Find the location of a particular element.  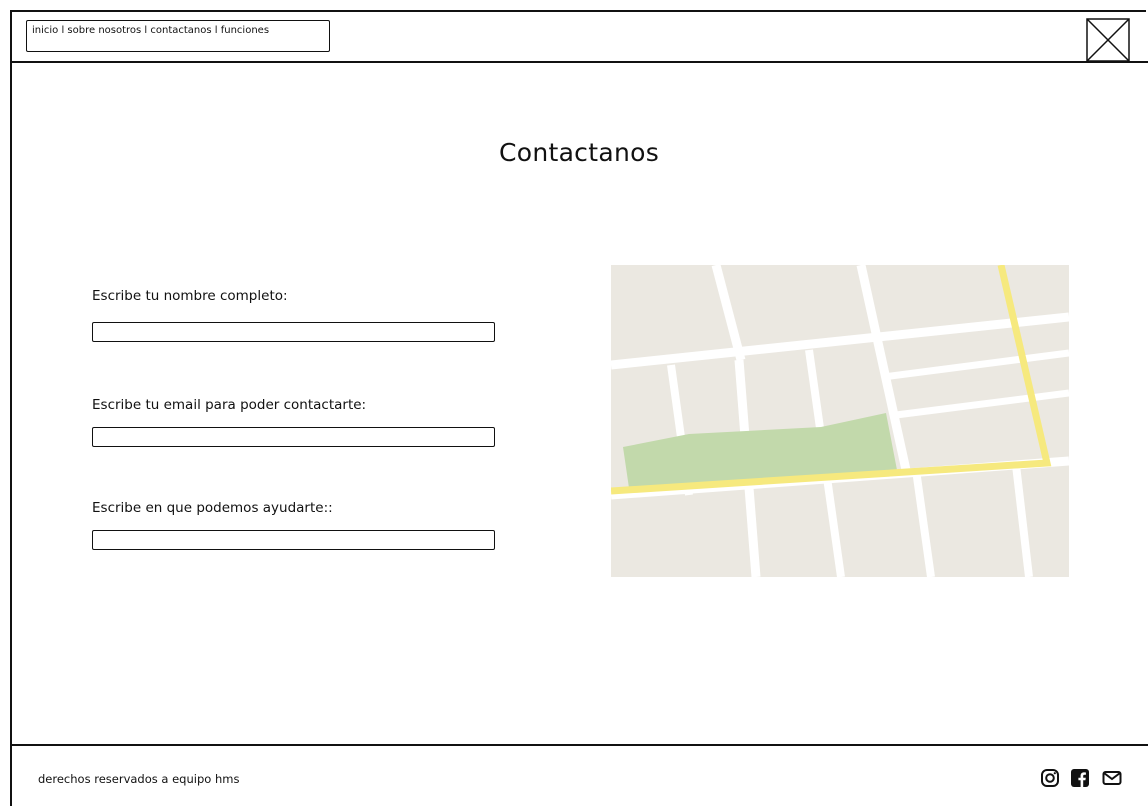

message-label: Escribe en que podemos ayudarte:: is located at coordinates (212, 508).